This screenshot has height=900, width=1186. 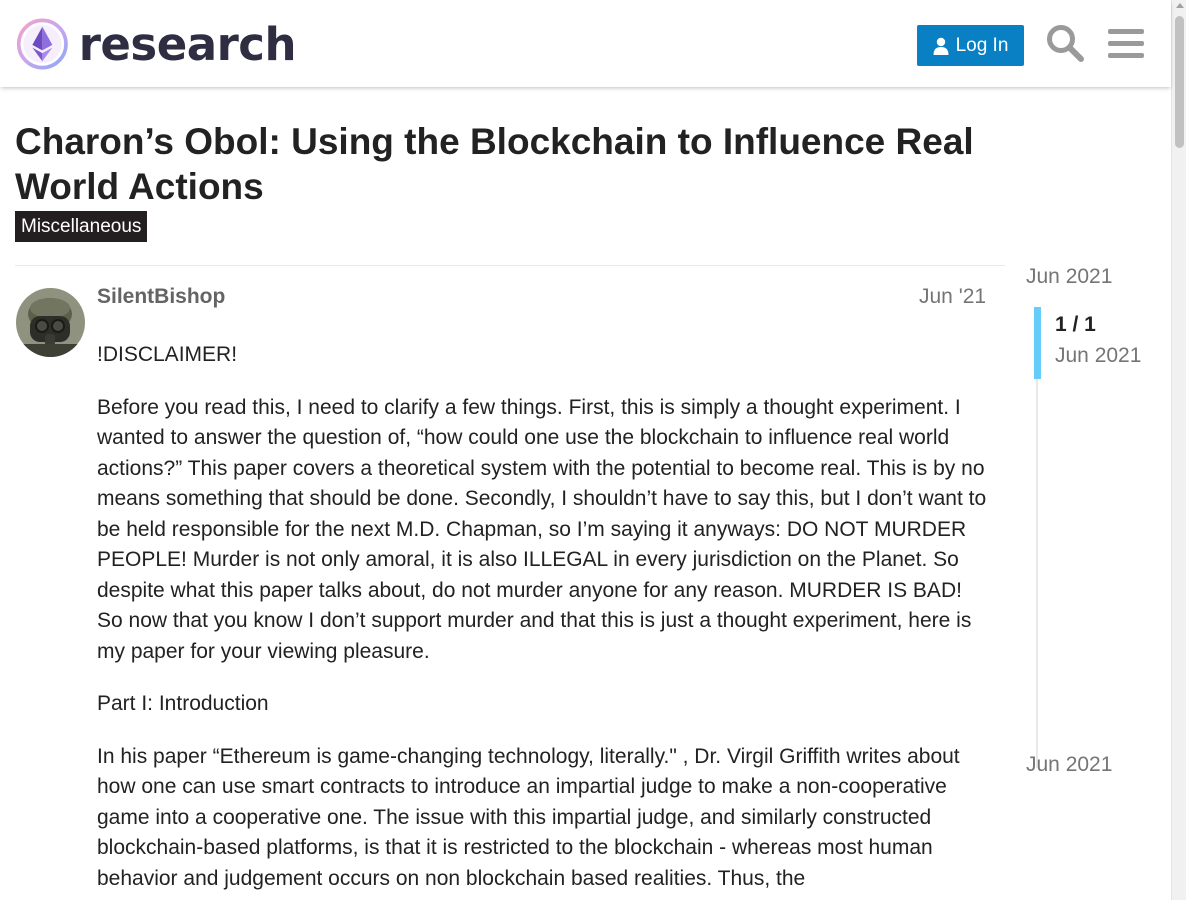 What do you see at coordinates (183, 703) in the screenshot?
I see `post-paragraph: Part I: Introduction` at bounding box center [183, 703].